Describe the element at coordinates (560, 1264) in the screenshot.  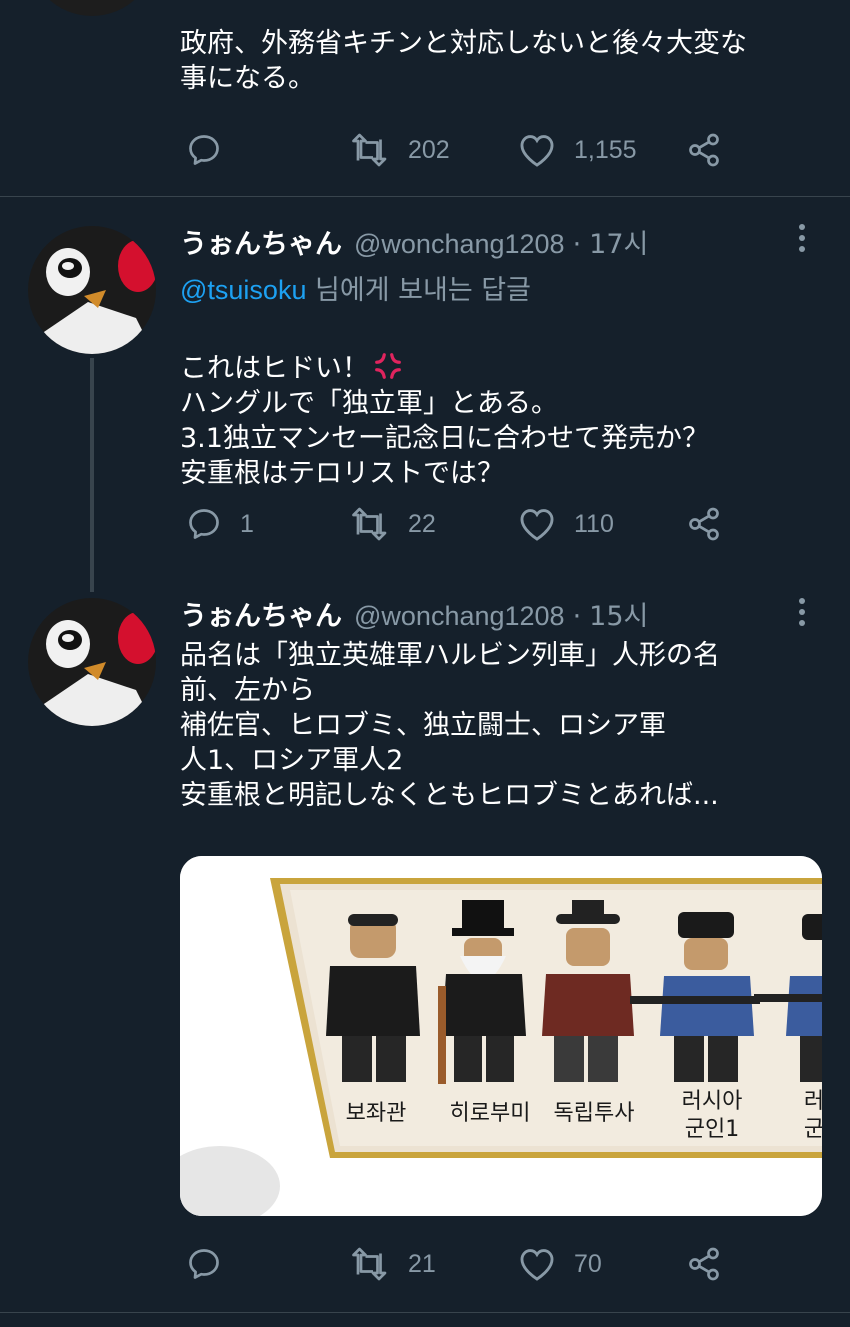
I see `like-button: 70` at that location.